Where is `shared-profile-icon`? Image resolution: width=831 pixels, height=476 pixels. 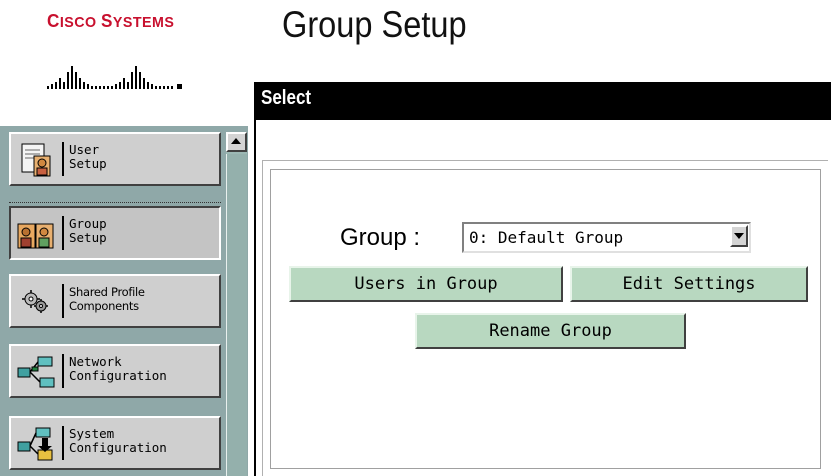 shared-profile-icon is located at coordinates (35, 301).